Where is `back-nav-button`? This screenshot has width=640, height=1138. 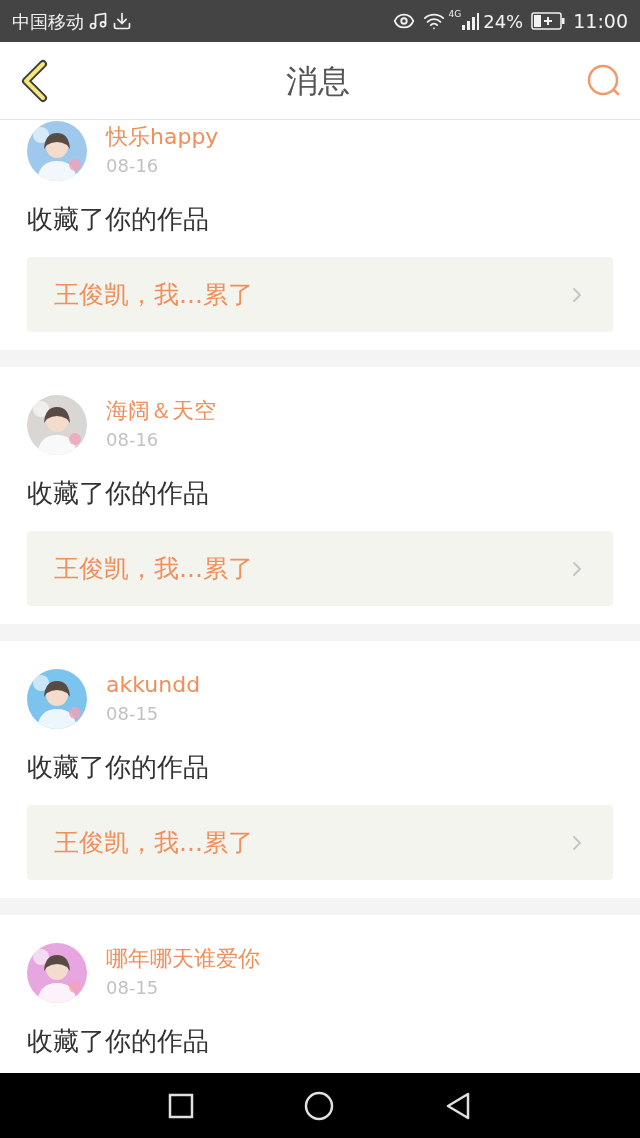 back-nav-button is located at coordinates (458, 1105).